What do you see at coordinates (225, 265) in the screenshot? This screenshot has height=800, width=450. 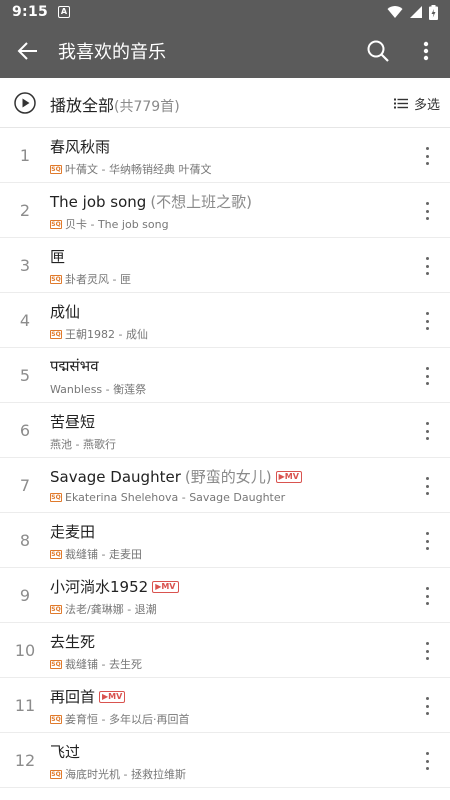 I see `song-row: 3 匣 SQ 卦者灵风 - 匣` at bounding box center [225, 265].